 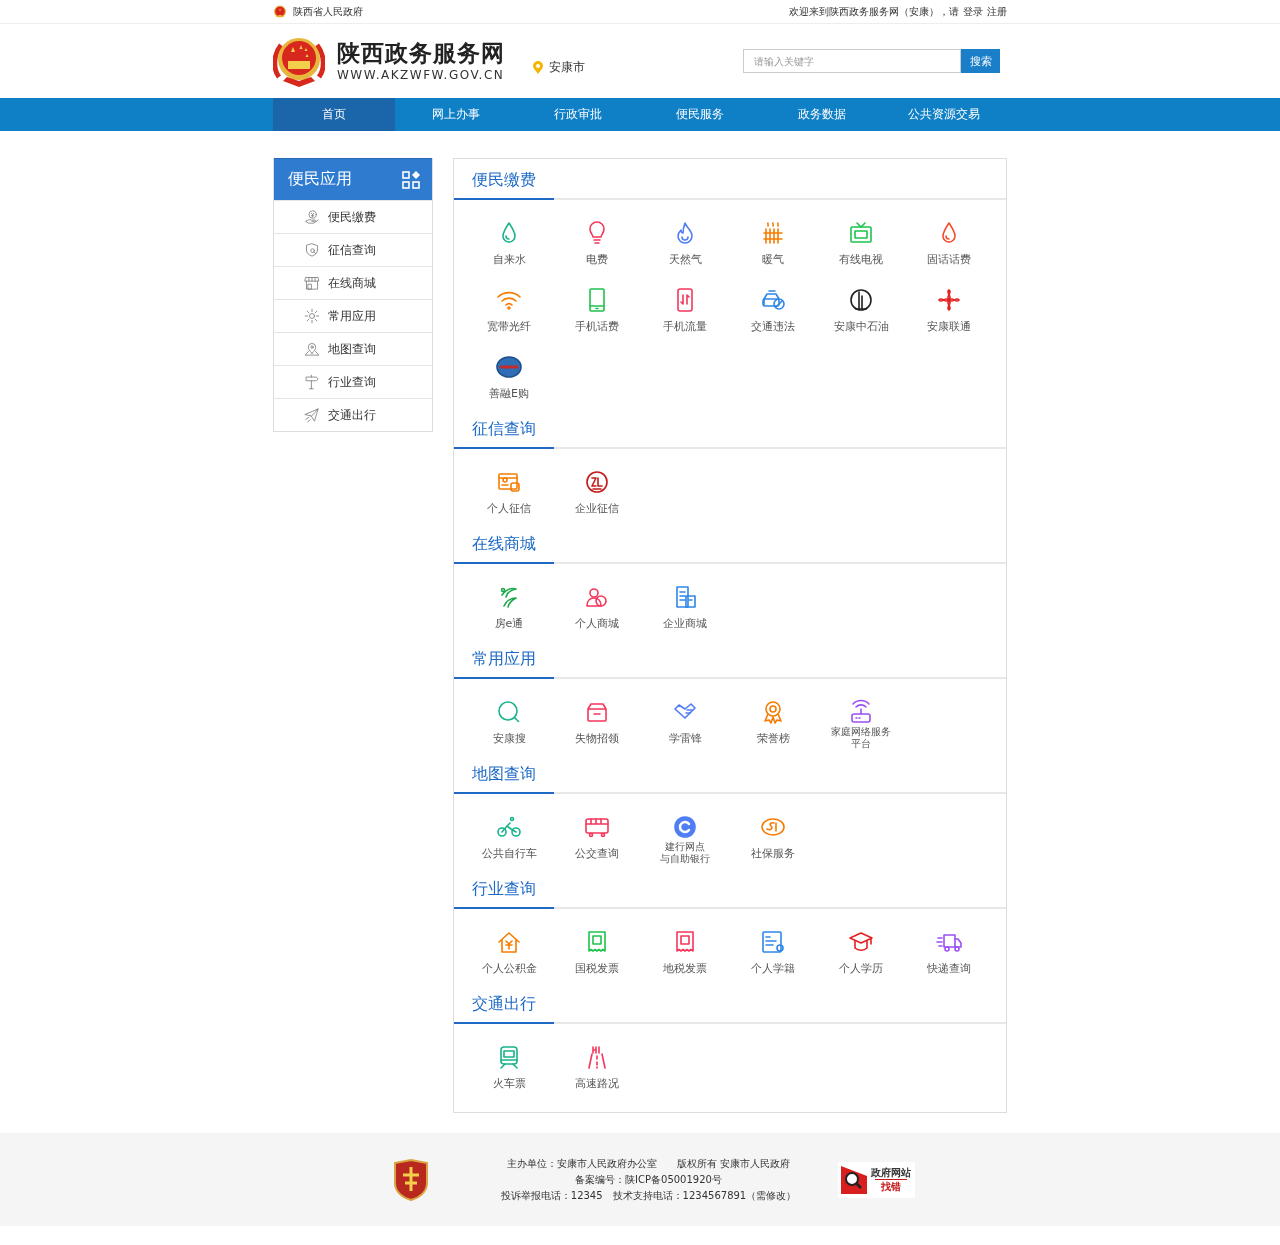 What do you see at coordinates (773, 719) in the screenshot?
I see `app-link: 荣誉榜` at bounding box center [773, 719].